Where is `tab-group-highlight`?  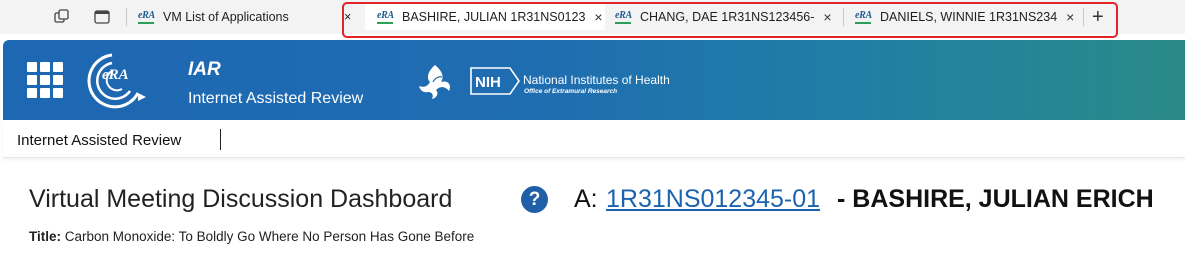
tab-group-highlight is located at coordinates (730, 20).